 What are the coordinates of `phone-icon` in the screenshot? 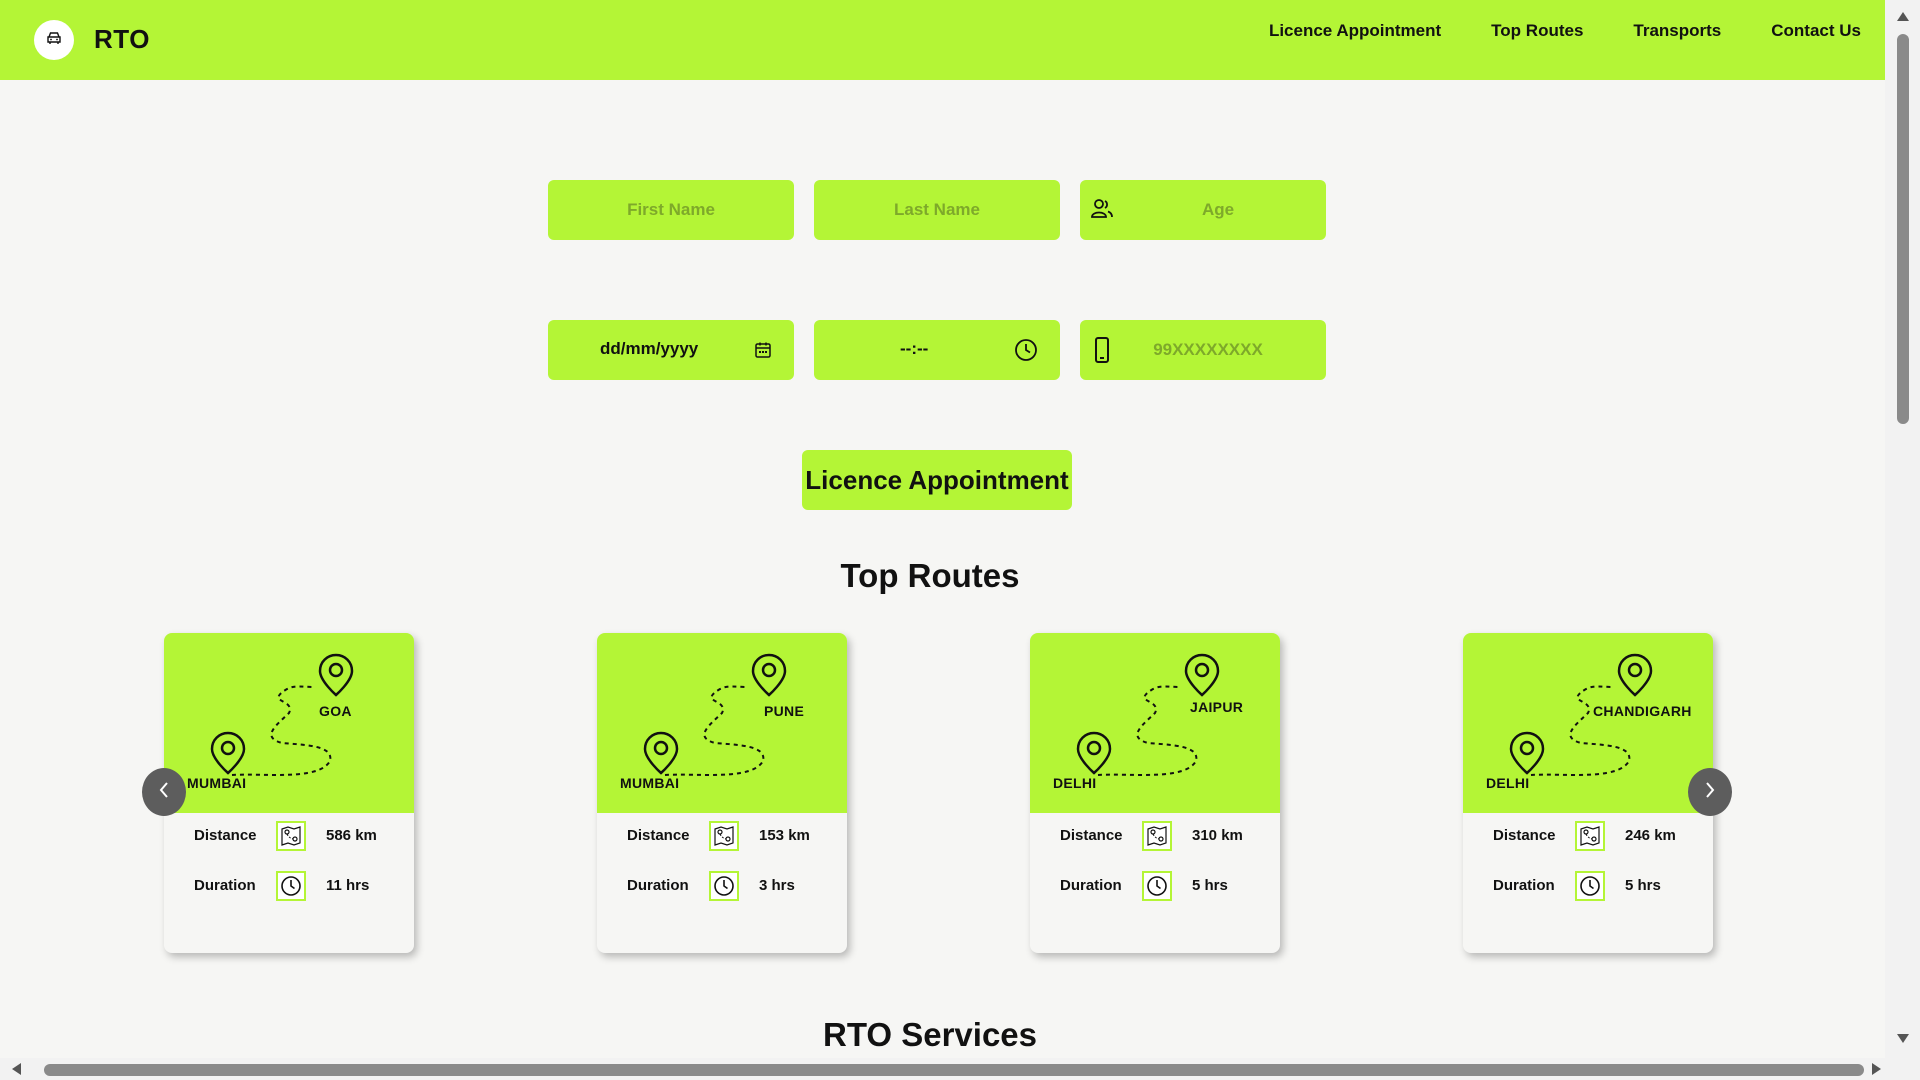 It's located at (1102, 350).